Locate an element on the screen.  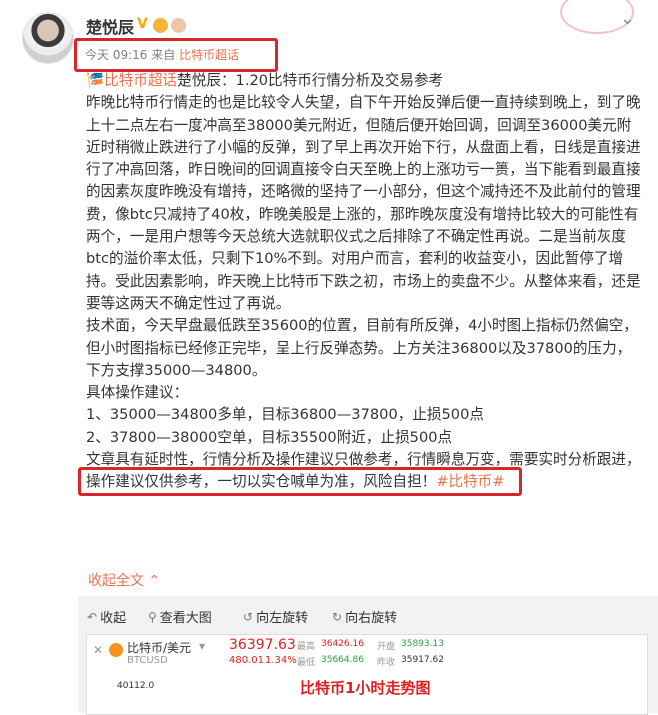
advice-item-1: 1、35000—34800多单，目标36800—37800，止损500点 is located at coordinates (285, 415).